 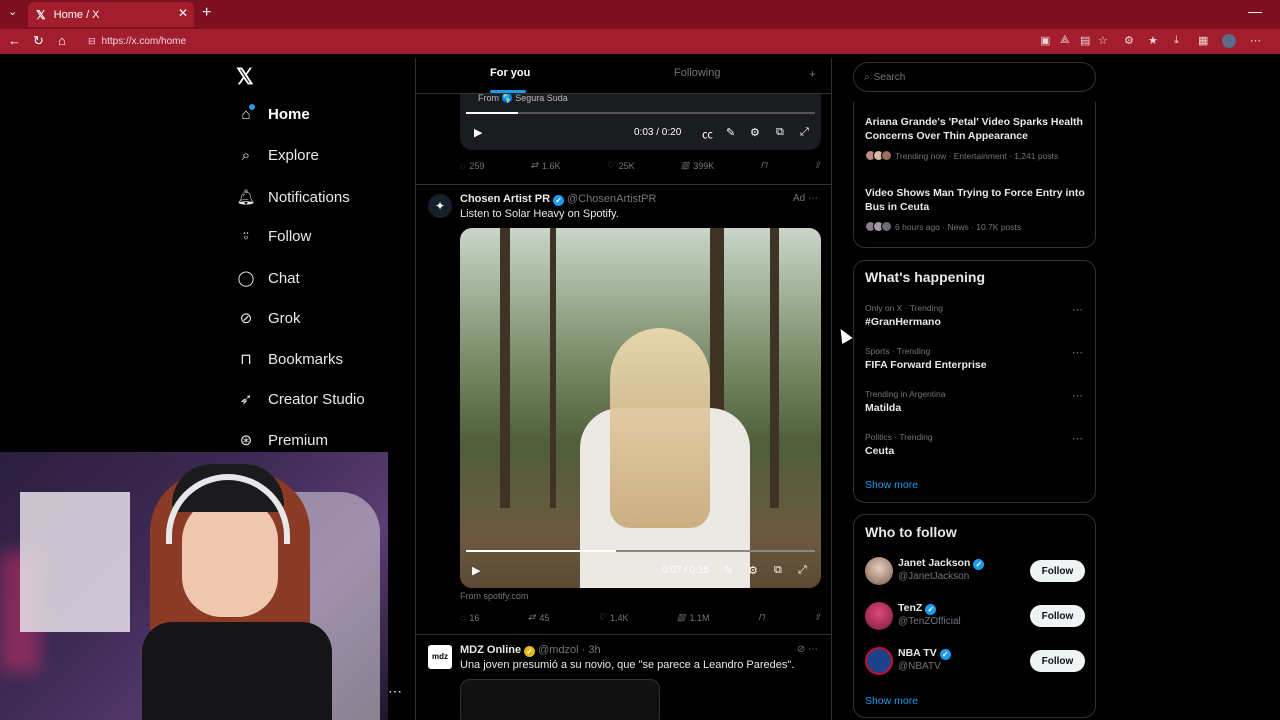 I want to click on search-input: ⌕ Search, so click(x=974, y=77).